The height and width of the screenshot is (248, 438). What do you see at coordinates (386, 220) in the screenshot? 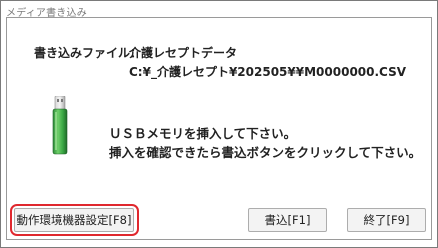
I see `exit-button: 終了[F9]` at bounding box center [386, 220].